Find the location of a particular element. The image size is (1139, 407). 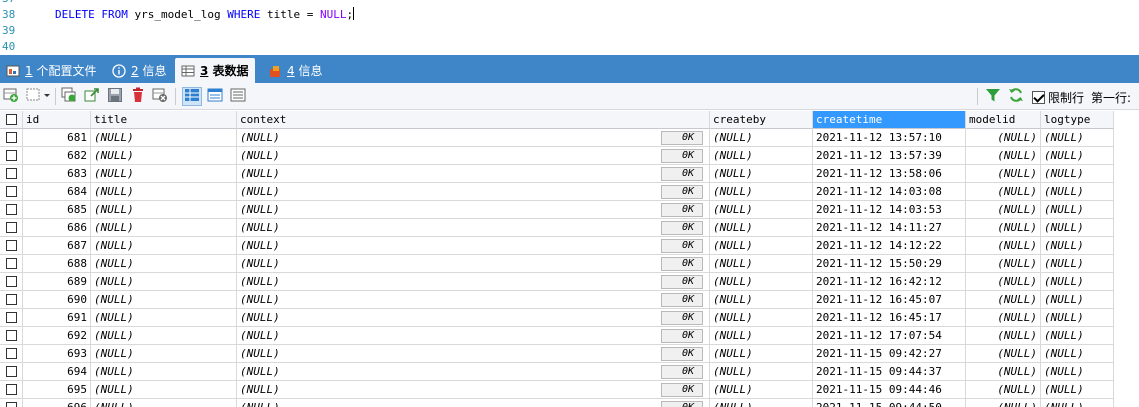

cell-createtime: 2021-11-12 16:42:12 is located at coordinates (889, 282).